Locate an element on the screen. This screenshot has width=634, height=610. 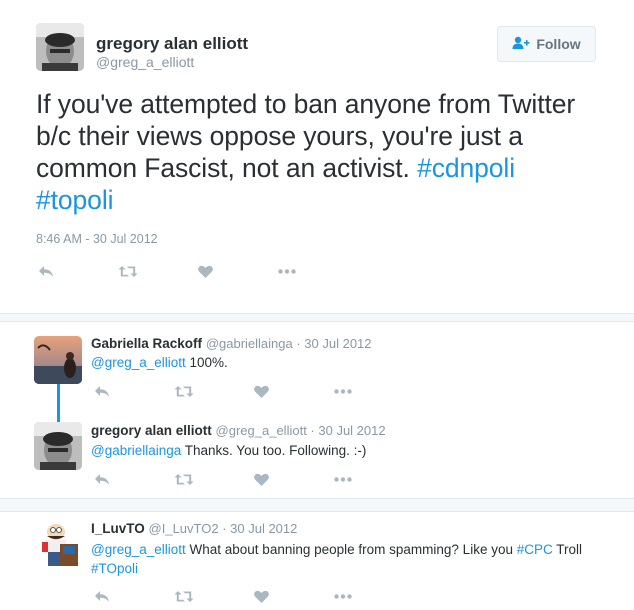
reply-header: I_LuvTO @I_LuvTO2 · 30 Jul 2012 is located at coordinates (194, 528).